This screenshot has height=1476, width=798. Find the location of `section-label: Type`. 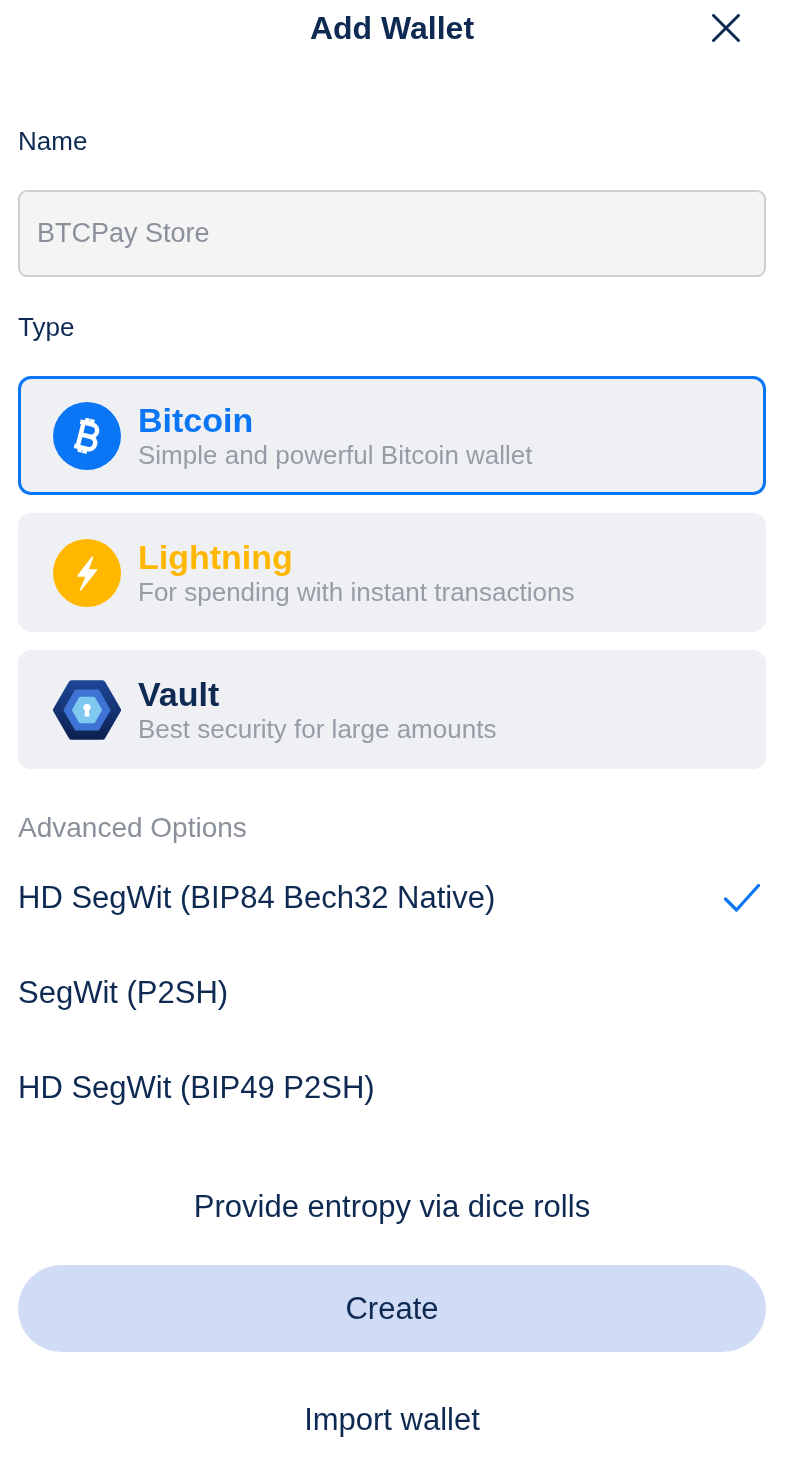

section-label: Type is located at coordinates (46, 327).